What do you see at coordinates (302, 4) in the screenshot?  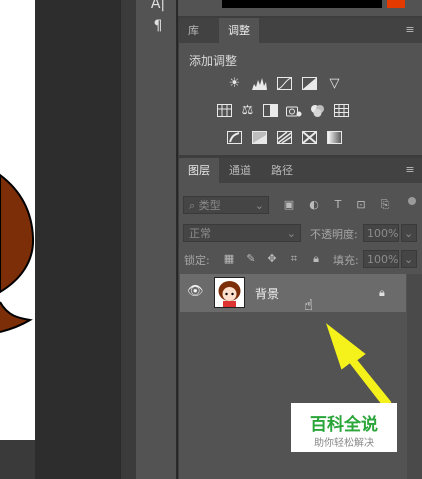 I see `color-spectrum-bar` at bounding box center [302, 4].